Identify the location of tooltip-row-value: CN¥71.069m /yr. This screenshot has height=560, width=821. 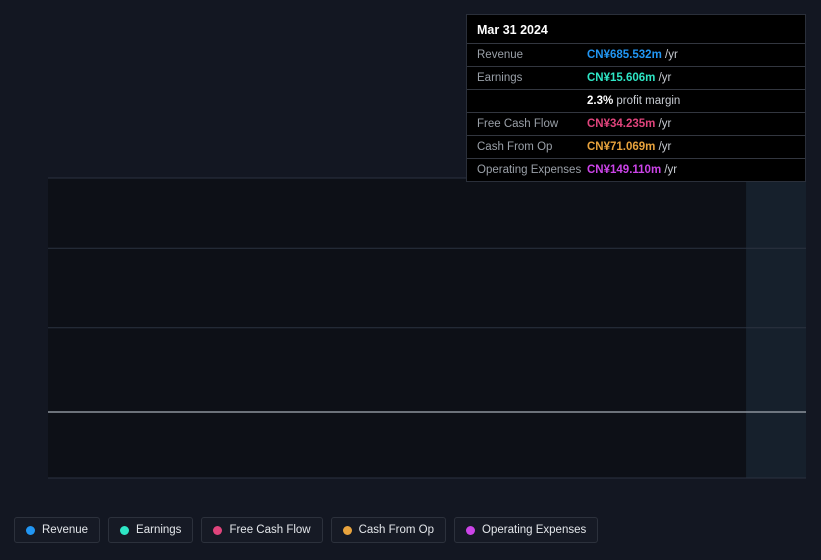
(629, 147).